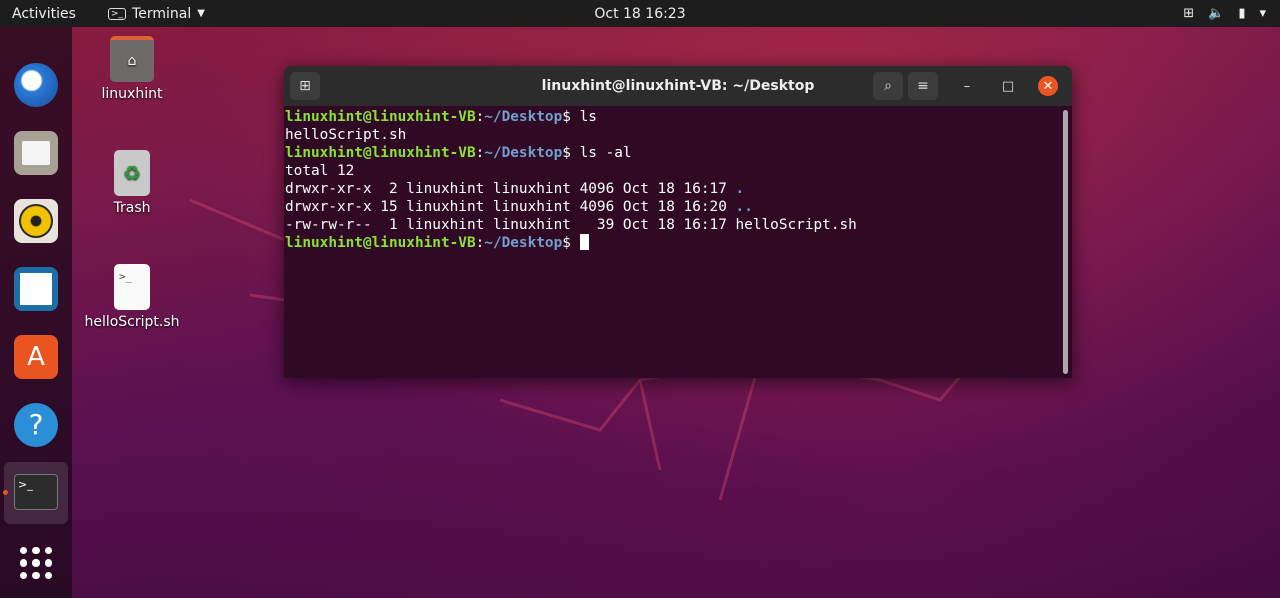 The width and height of the screenshot is (1280, 598). What do you see at coordinates (605, 153) in the screenshot?
I see `command: ls -al` at bounding box center [605, 153].